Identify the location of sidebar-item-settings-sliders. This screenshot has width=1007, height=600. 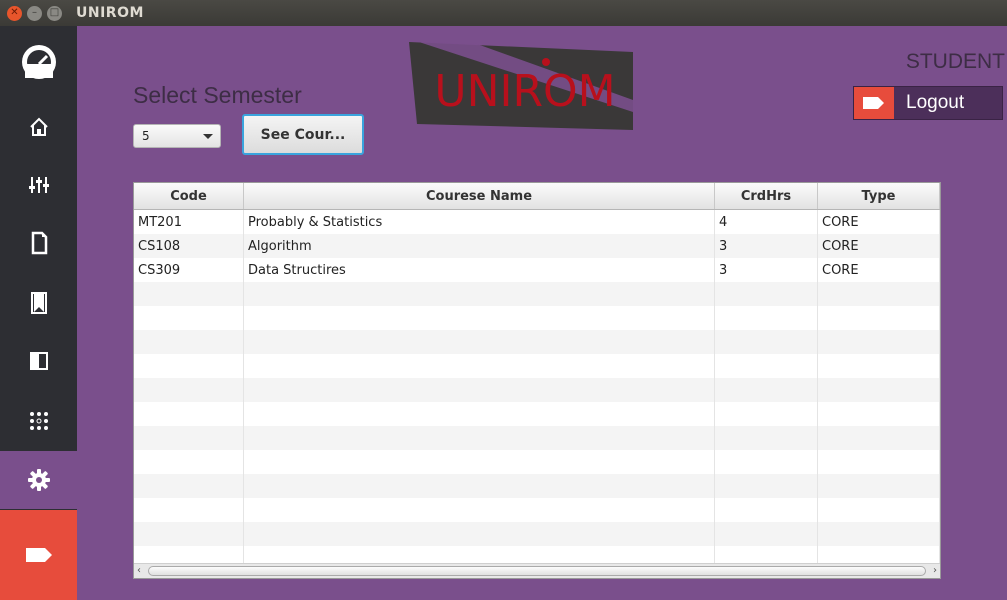
(38, 185).